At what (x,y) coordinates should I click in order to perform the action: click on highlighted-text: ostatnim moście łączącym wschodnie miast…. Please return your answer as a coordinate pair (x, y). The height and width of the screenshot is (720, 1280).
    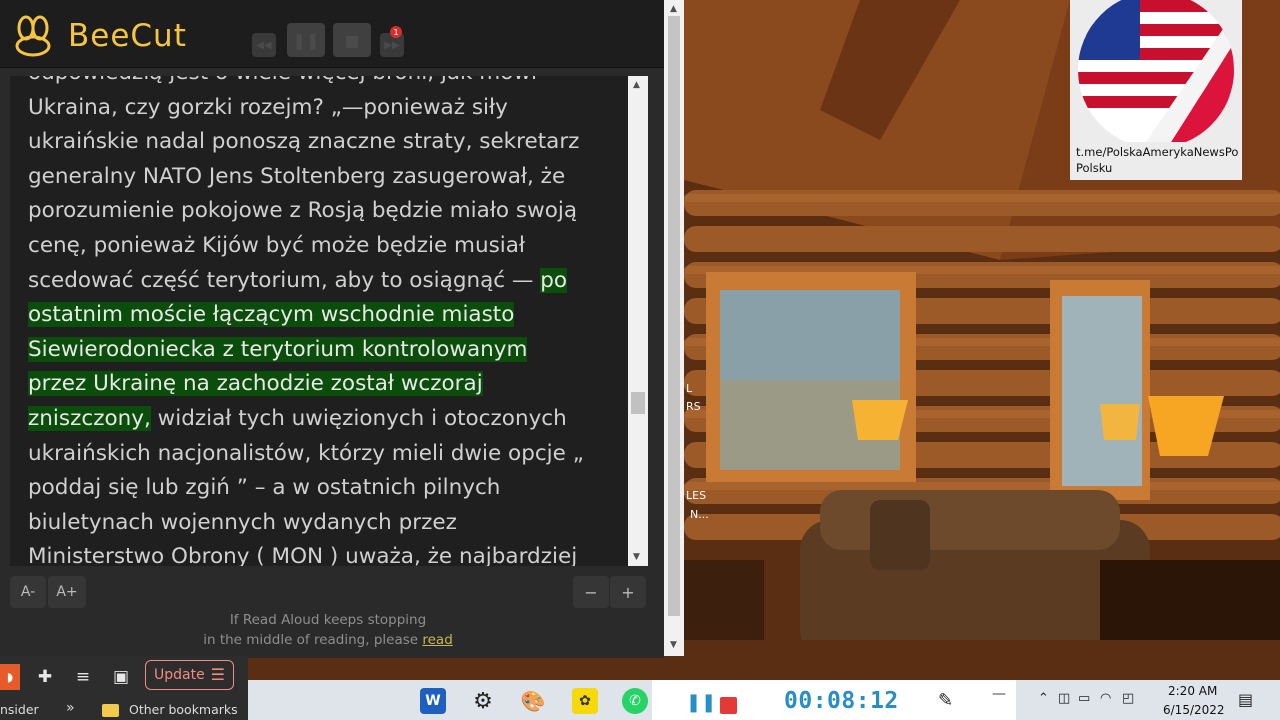
    Looking at the image, I should click on (271, 315).